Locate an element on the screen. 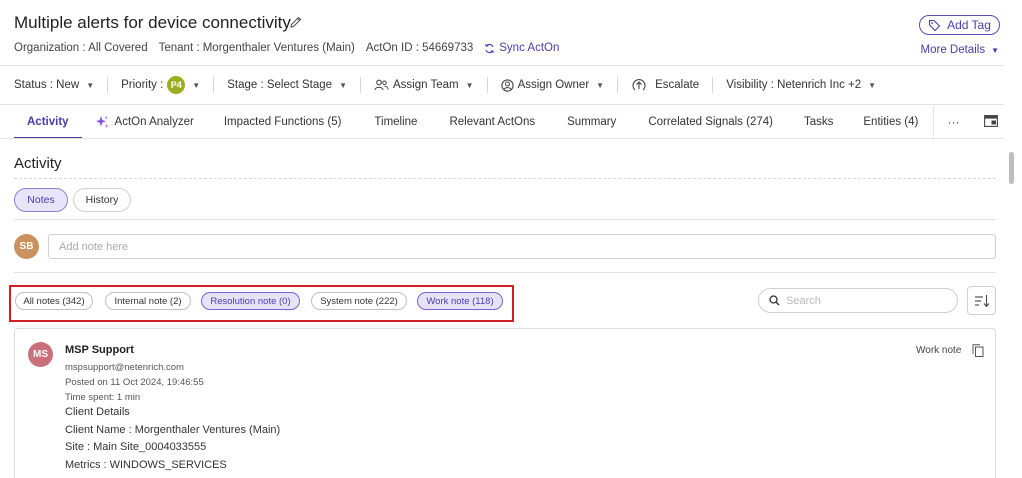  tab-summary: Summary is located at coordinates (591, 122).